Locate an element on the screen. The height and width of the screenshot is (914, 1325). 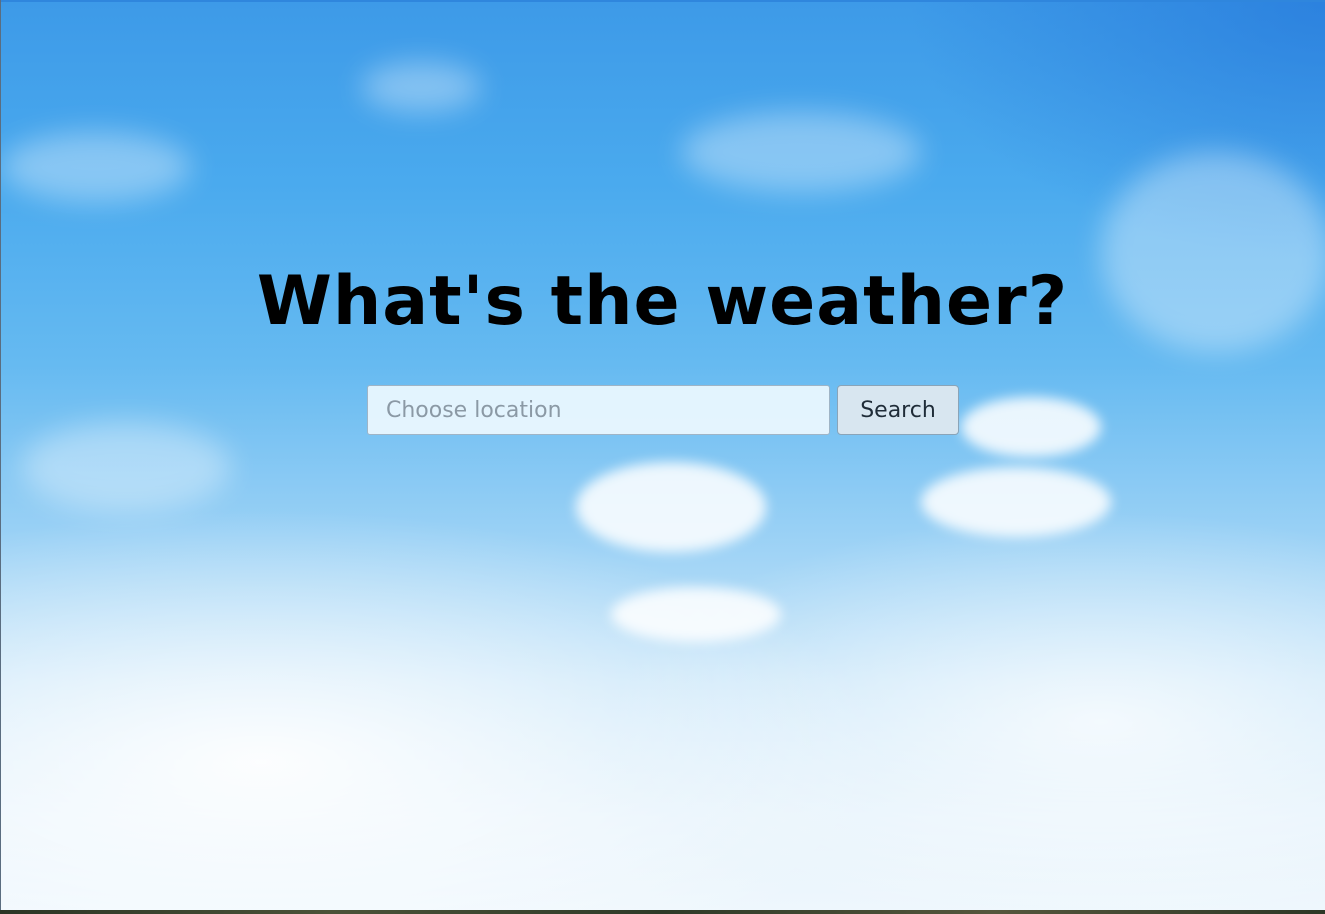
ground-strip is located at coordinates (662, 912).